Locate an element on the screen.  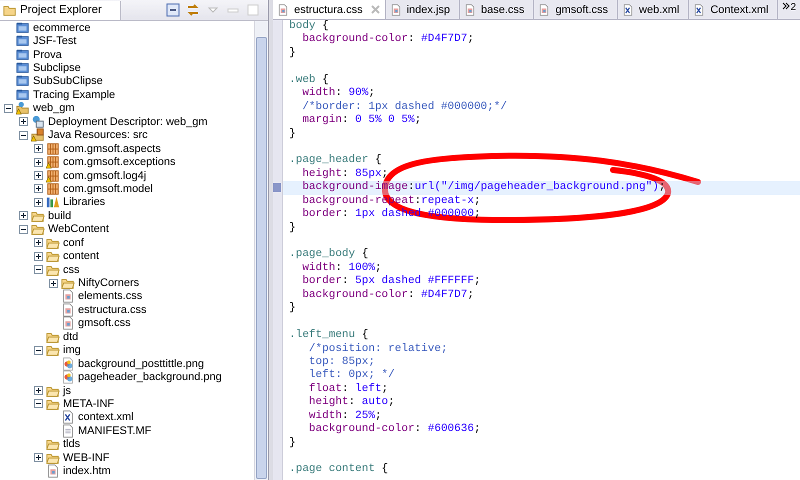
tree-item: context.xml is located at coordinates (106, 417).